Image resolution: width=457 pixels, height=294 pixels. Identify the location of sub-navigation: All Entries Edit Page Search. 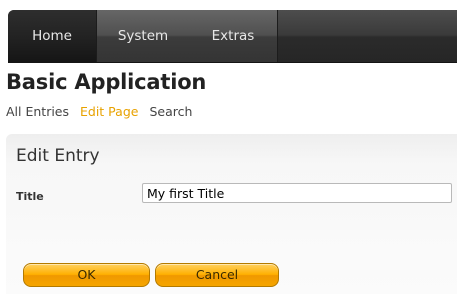
(102, 111).